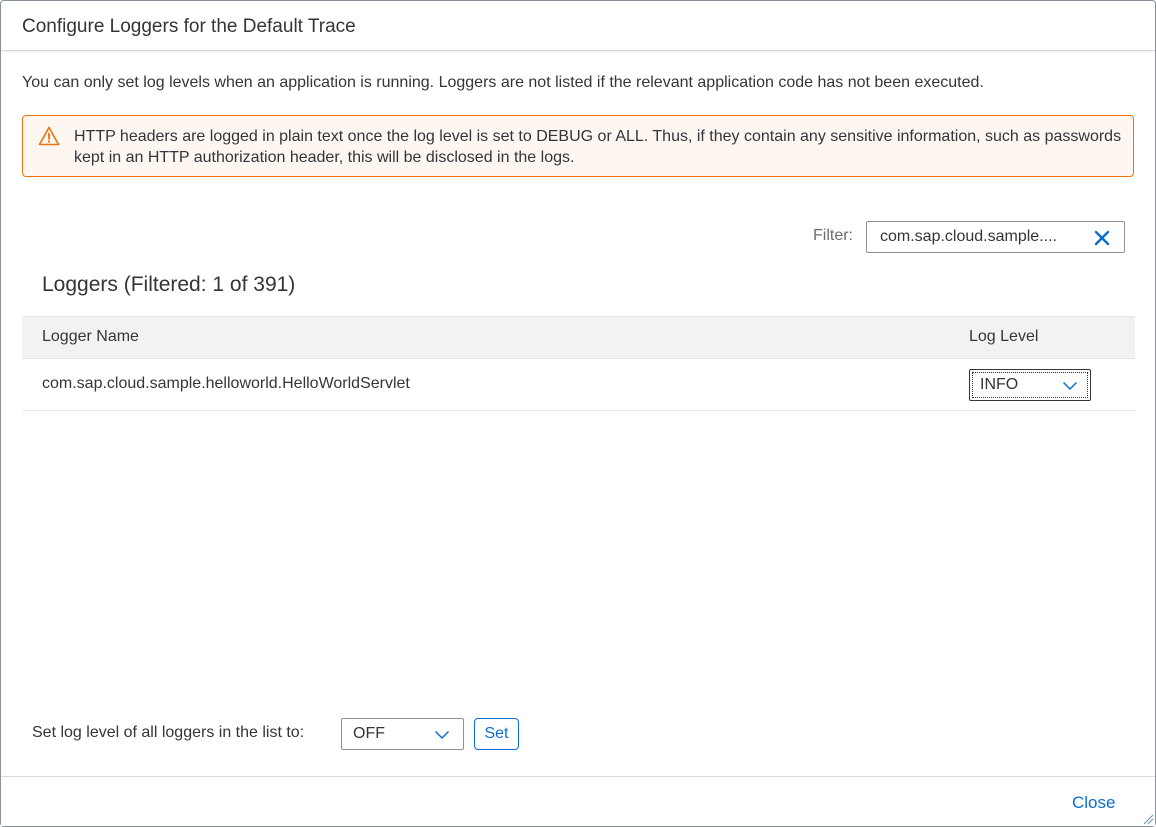 The width and height of the screenshot is (1156, 827). I want to click on close-button: Close, so click(1093, 803).